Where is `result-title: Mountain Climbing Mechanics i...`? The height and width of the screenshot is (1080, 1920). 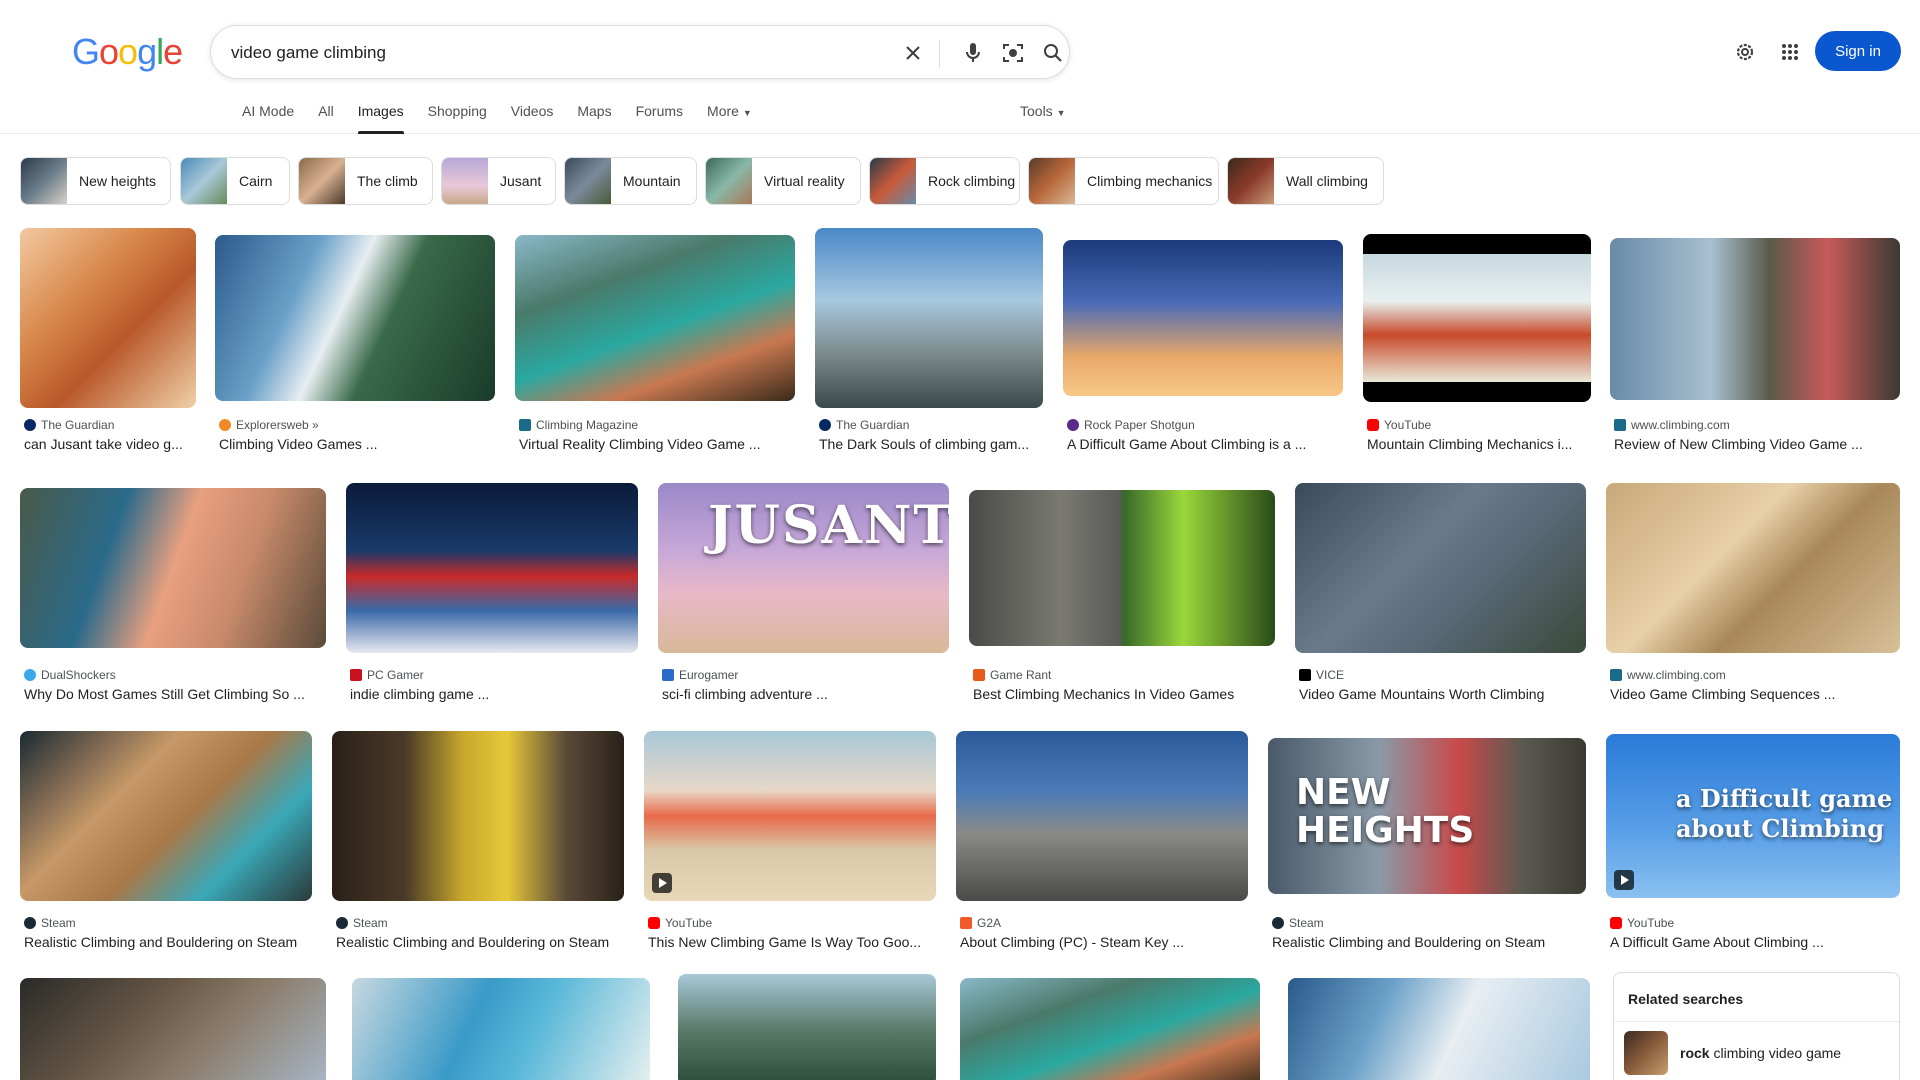 result-title: Mountain Climbing Mechanics i... is located at coordinates (1479, 444).